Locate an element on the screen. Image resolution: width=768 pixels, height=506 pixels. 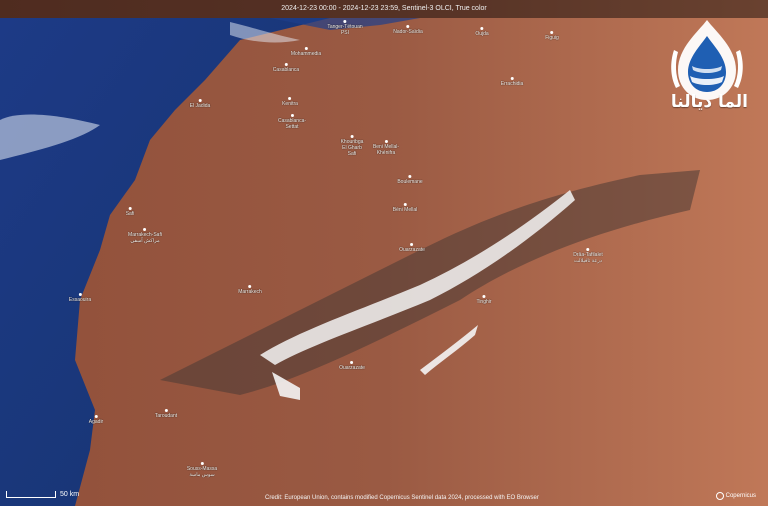
place-label: Souss-Massa سوس ماسة is located at coordinates (202, 470).